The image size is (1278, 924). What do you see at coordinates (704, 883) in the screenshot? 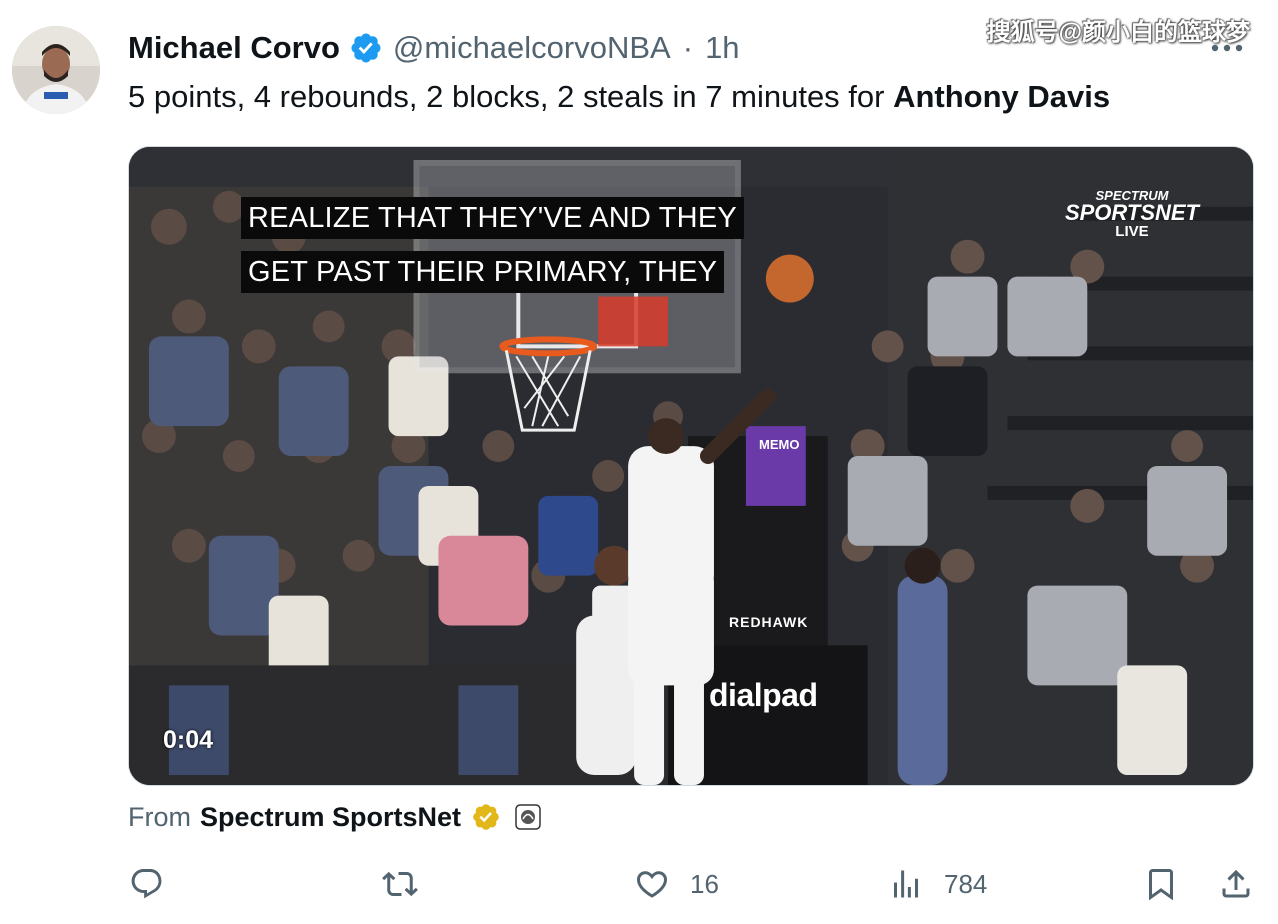
I see `like-count: 16` at bounding box center [704, 883].